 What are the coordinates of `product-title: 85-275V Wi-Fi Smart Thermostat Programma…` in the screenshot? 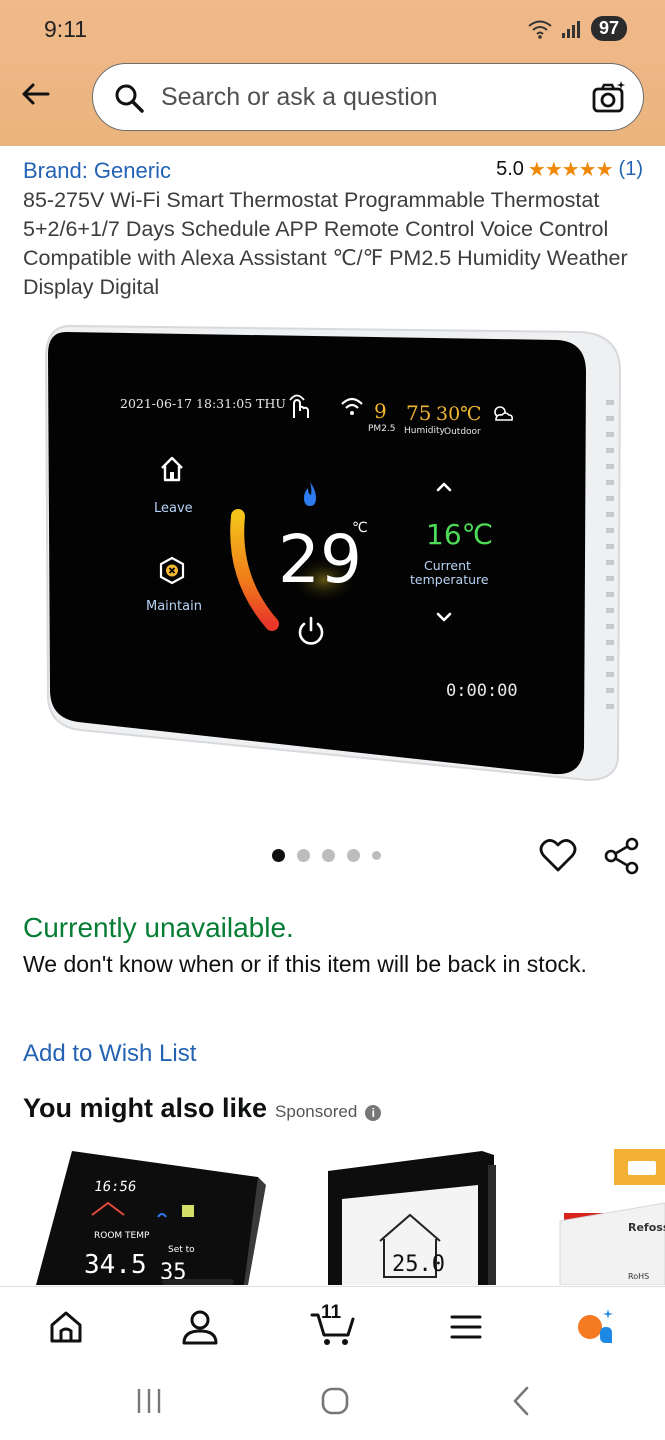 It's located at (325, 243).